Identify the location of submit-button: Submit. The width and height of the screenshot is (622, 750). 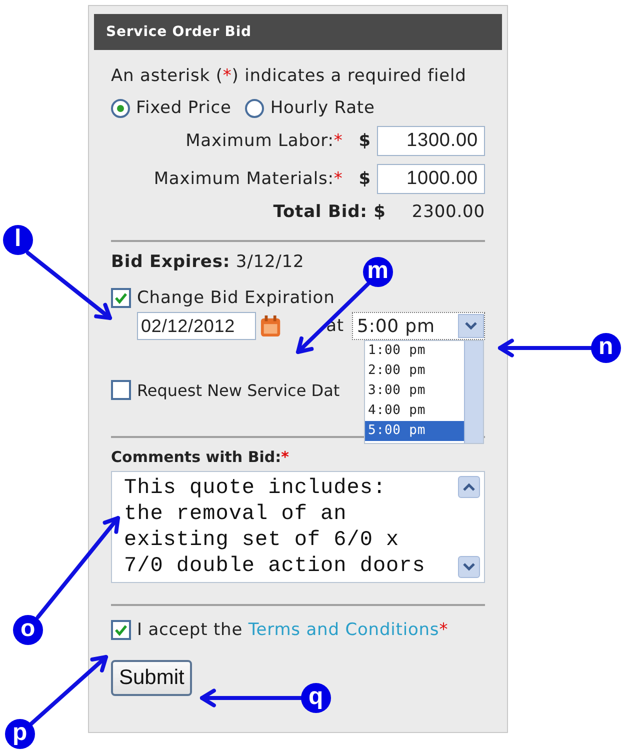
(151, 678).